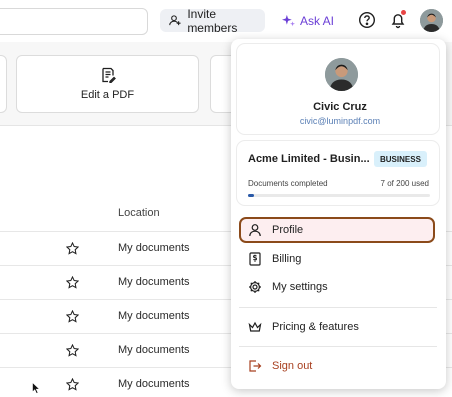 Image resolution: width=452 pixels, height=397 pixels. Describe the element at coordinates (292, 366) in the screenshot. I see `menu-item-label: Sign out` at that location.